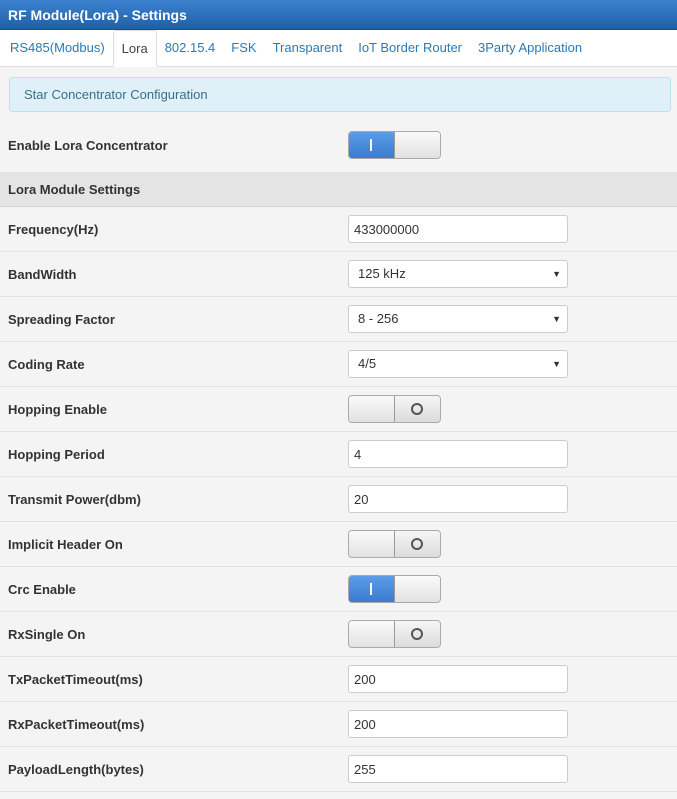  I want to click on hopping-enable-toggle, so click(394, 409).